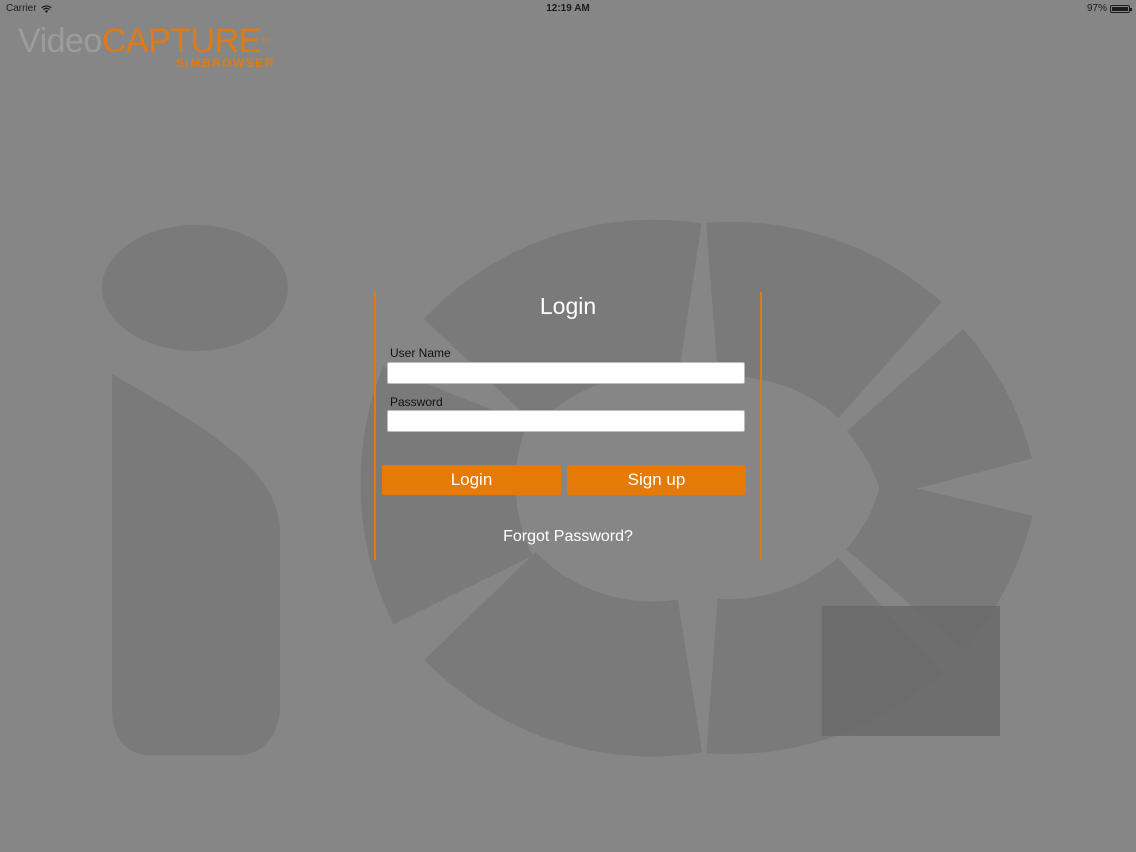  I want to click on logo-capture-text: CAPTURE, so click(181, 41).